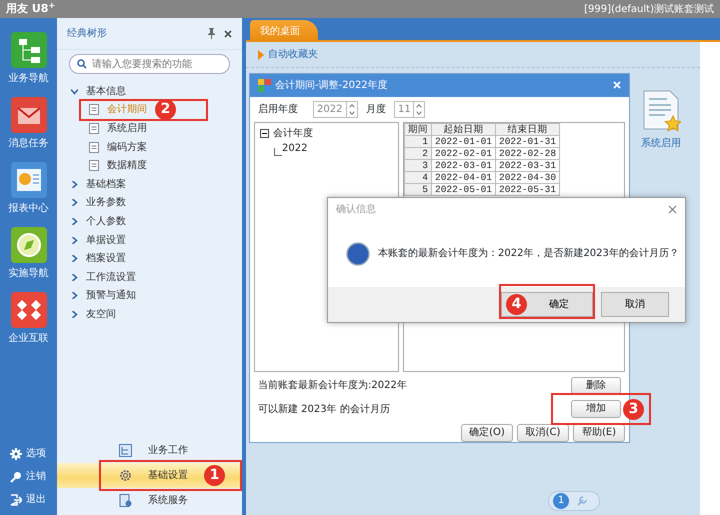 The height and width of the screenshot is (515, 720). What do you see at coordinates (633, 409) in the screenshot?
I see `step-number: 3` at bounding box center [633, 409].